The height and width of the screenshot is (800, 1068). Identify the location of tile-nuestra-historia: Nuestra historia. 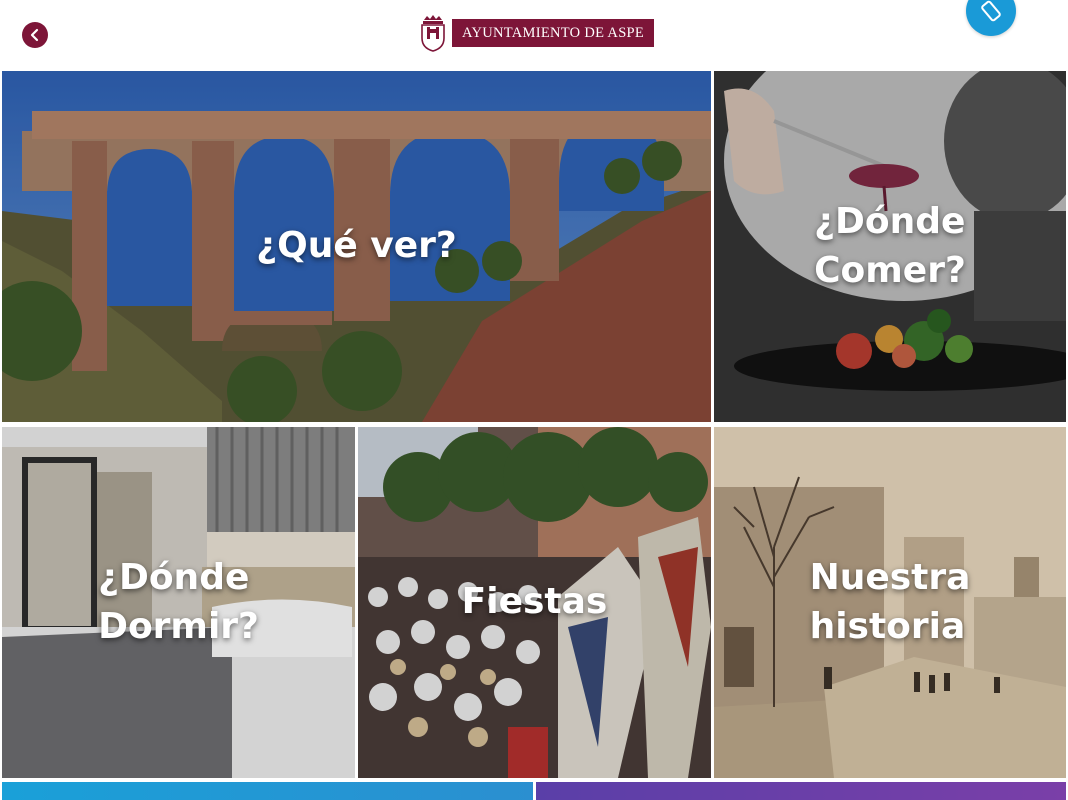
(890, 602).